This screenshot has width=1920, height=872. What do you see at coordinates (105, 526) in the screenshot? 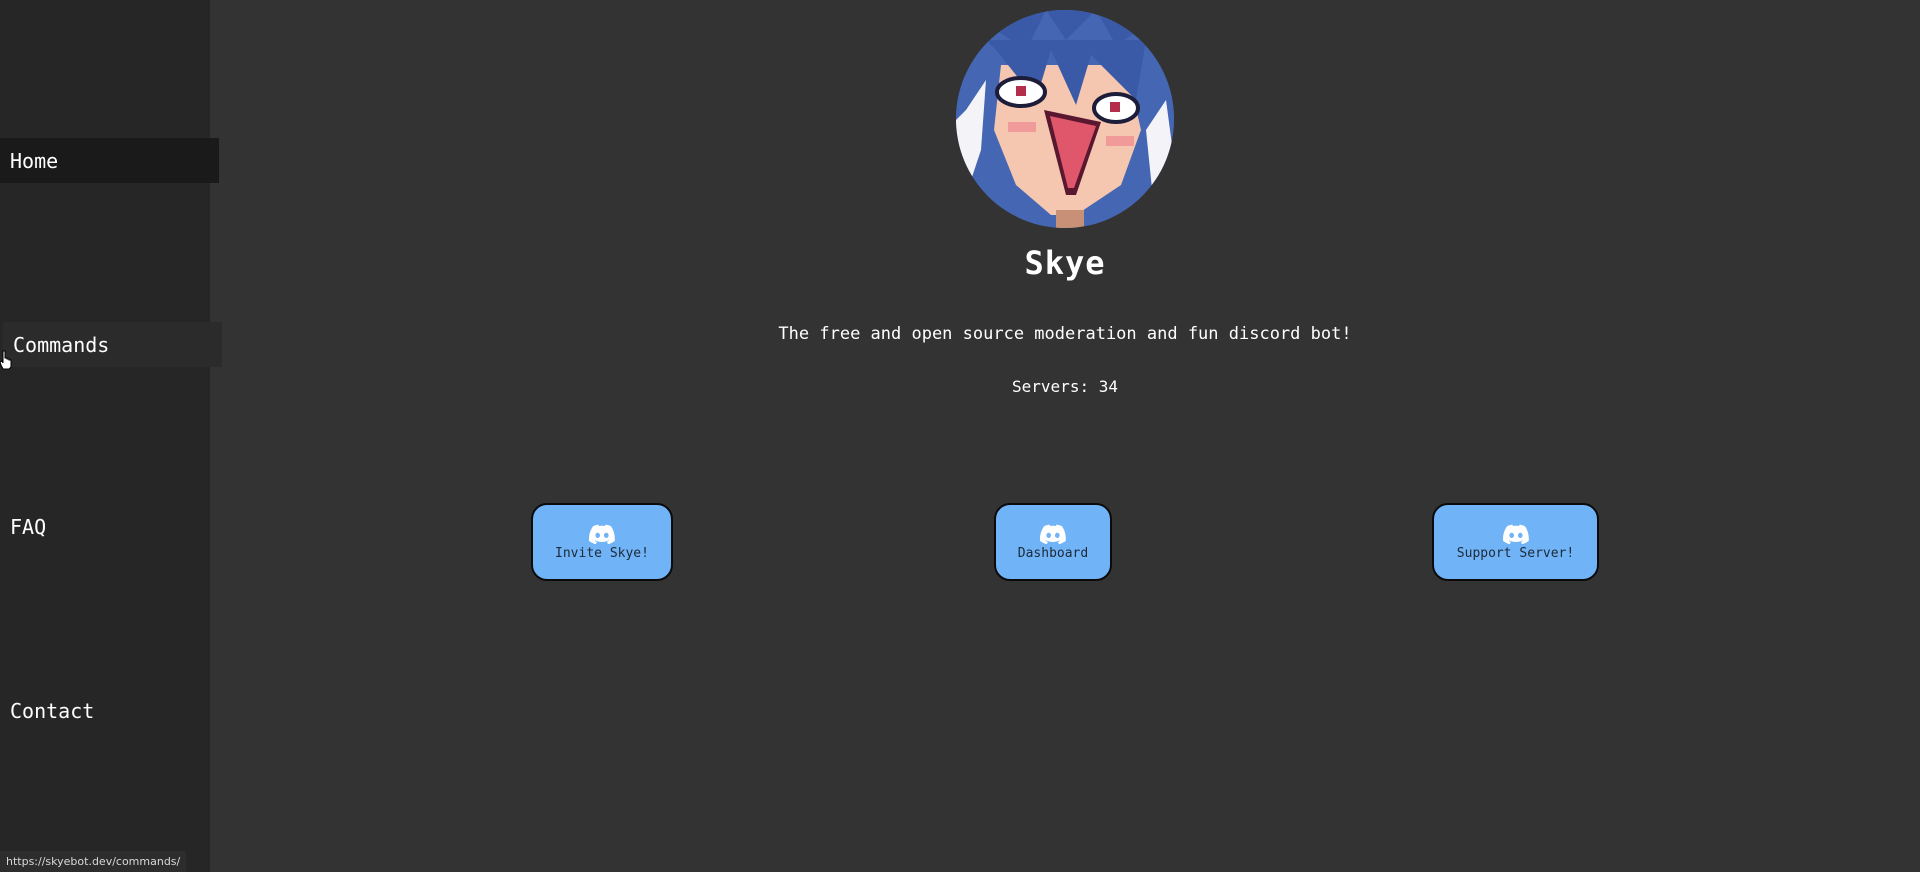
I see `sidebar-item-faq: FAQ` at bounding box center [105, 526].